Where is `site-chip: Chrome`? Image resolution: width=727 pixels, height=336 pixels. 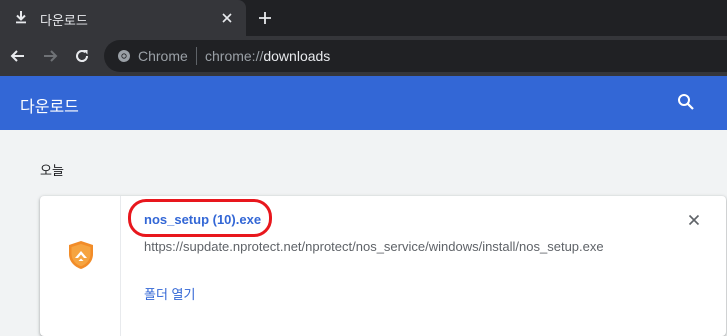 site-chip: Chrome is located at coordinates (163, 56).